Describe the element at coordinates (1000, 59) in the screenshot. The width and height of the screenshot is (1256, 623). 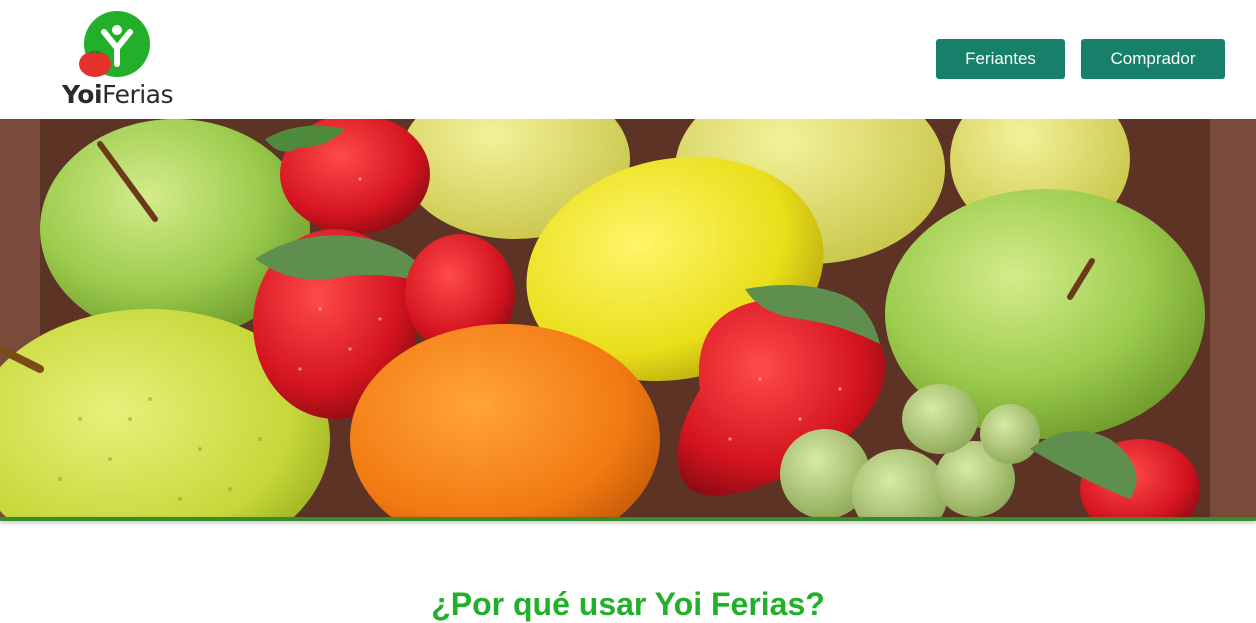
I see `feriantes-button: Feriantes` at that location.